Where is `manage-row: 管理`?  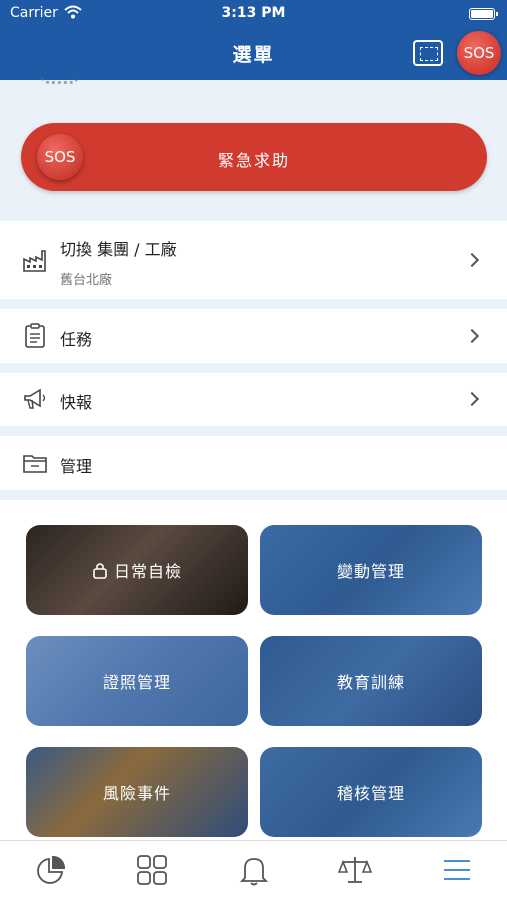 manage-row: 管理 is located at coordinates (253, 463).